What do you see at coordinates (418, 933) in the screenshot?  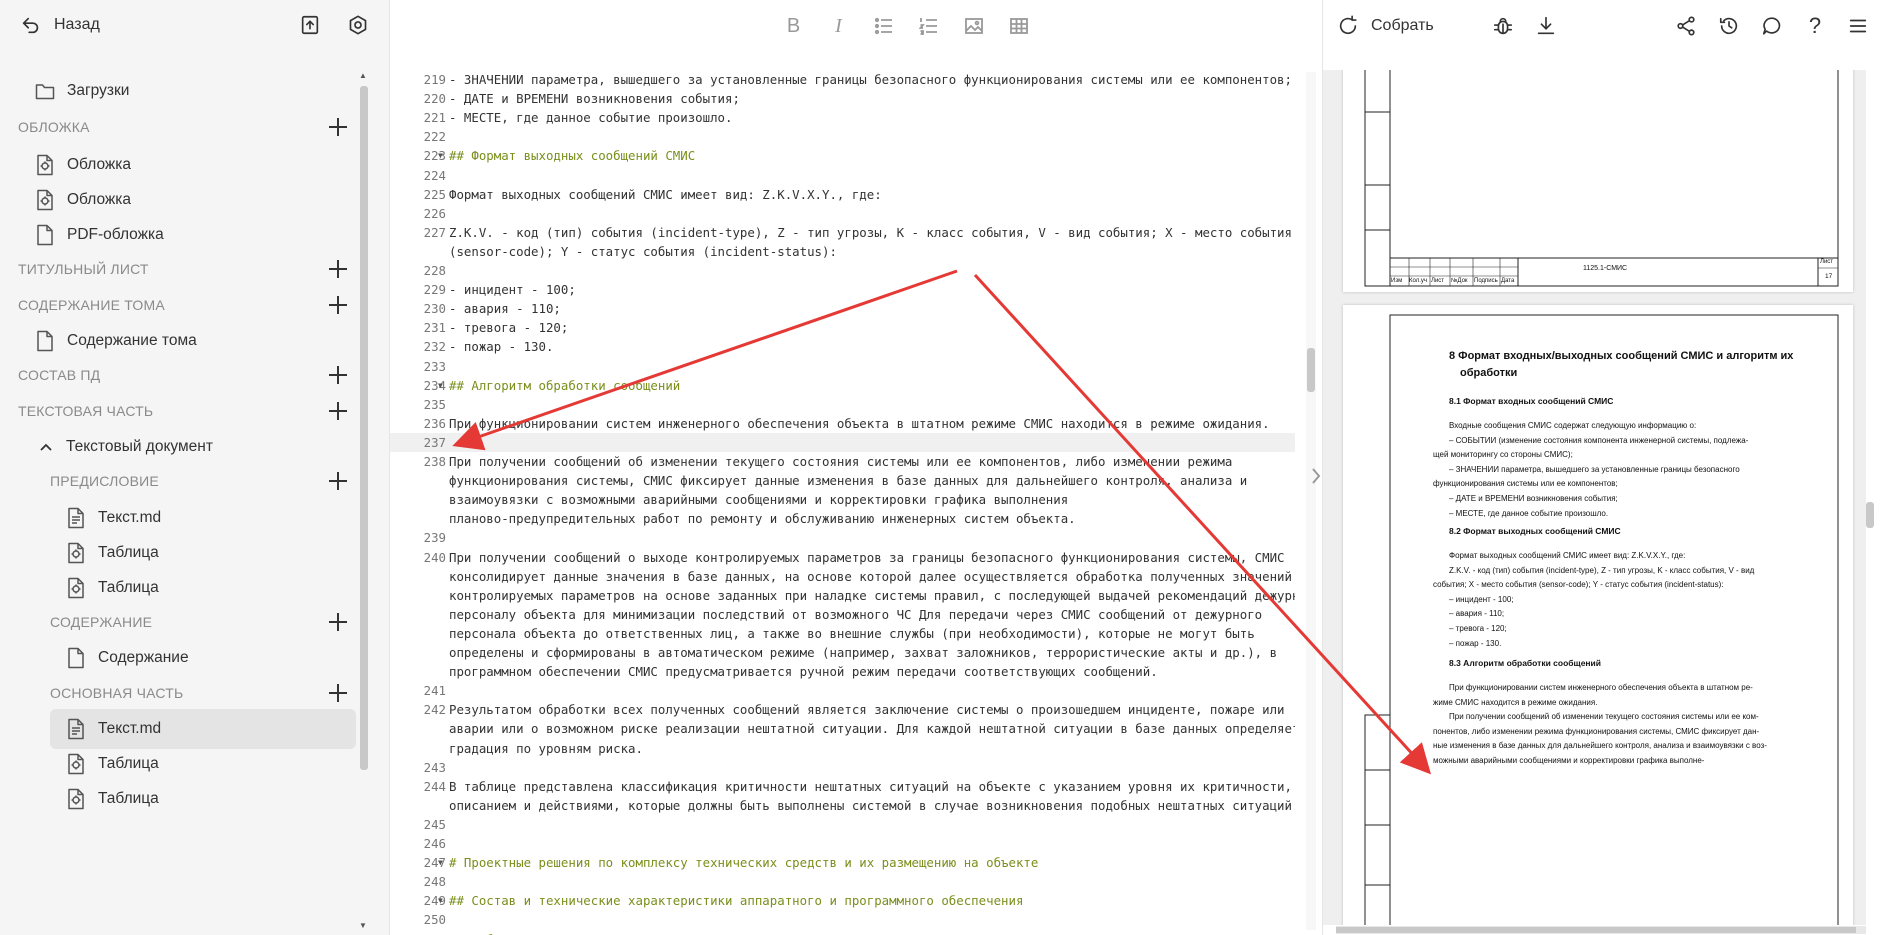 I see `line-number: 251` at bounding box center [418, 933].